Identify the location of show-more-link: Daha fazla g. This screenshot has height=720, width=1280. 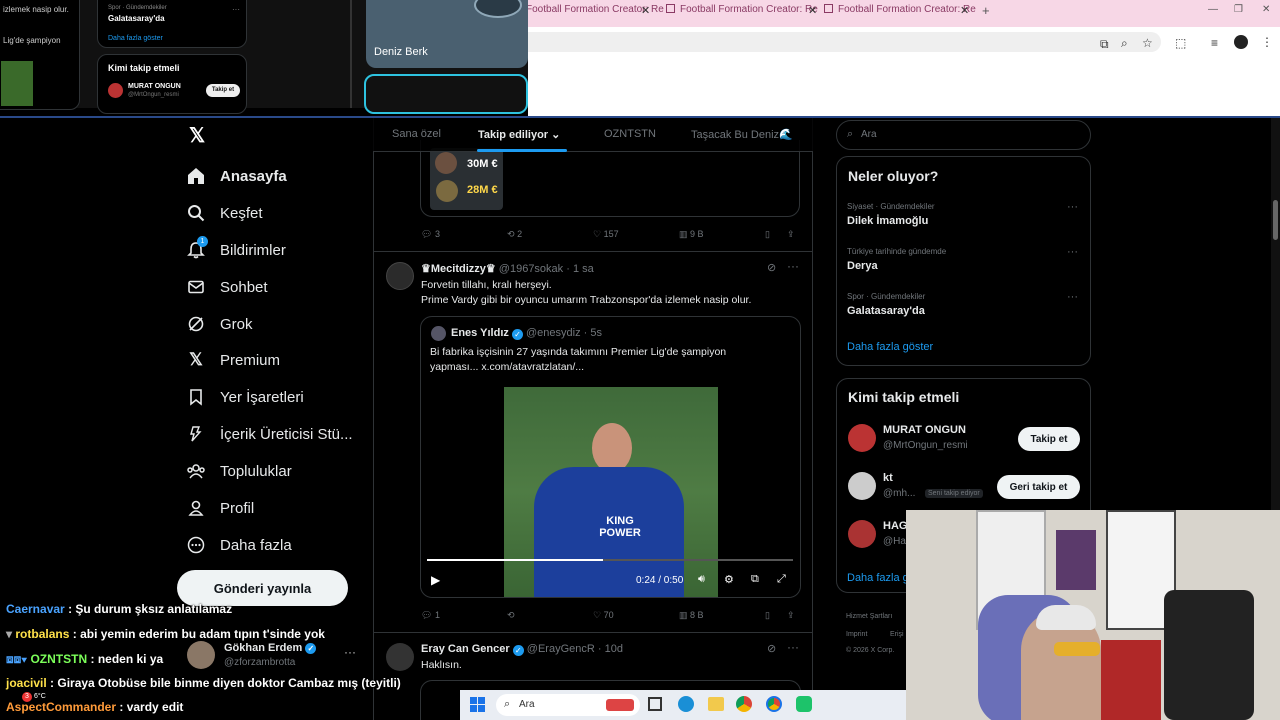
(878, 578).